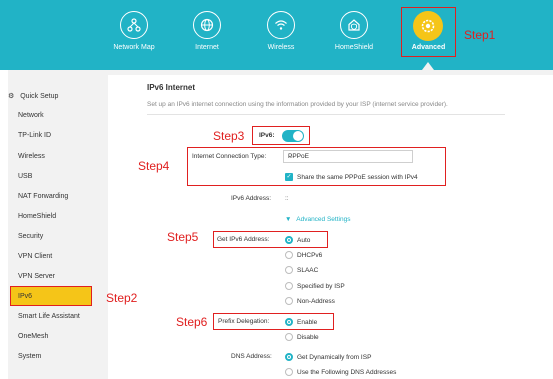  Describe the element at coordinates (289, 372) in the screenshot. I see `radio-dns-manual` at that location.